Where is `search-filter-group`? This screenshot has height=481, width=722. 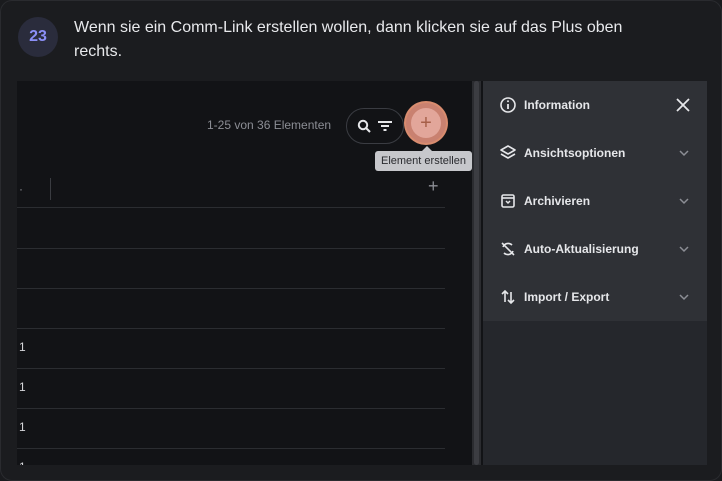
search-filter-group is located at coordinates (375, 126).